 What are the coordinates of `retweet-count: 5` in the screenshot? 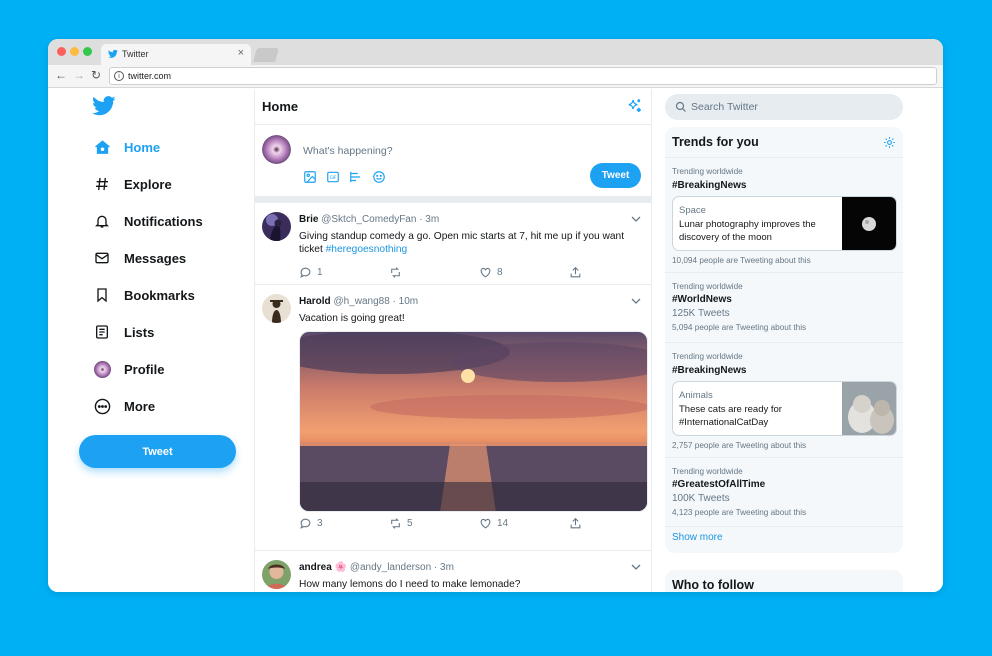 It's located at (410, 523).